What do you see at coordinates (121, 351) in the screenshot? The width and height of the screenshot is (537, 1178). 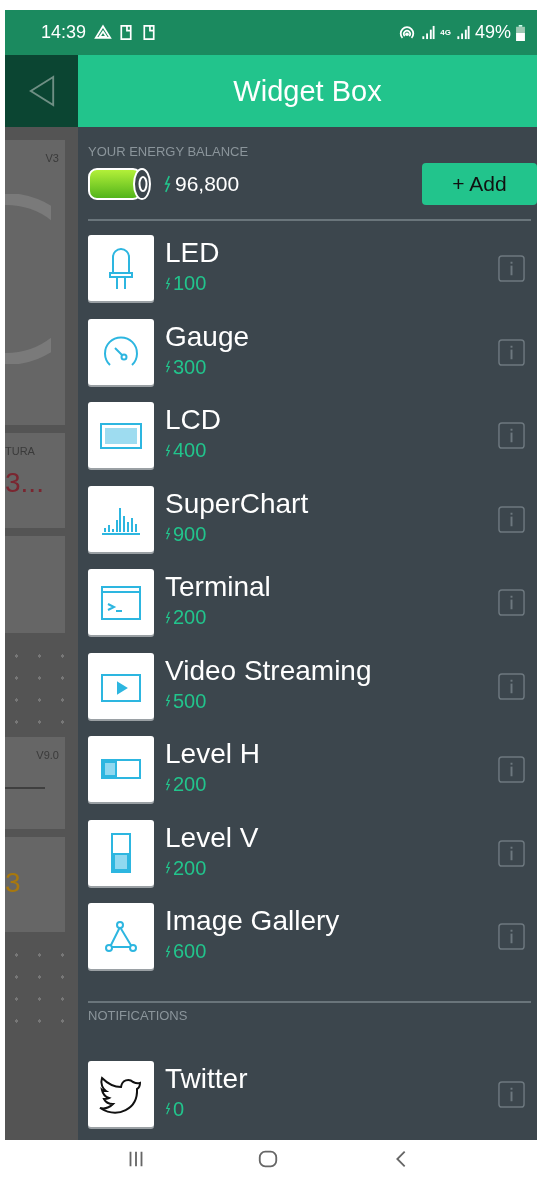 I see `gauge-widget-tile` at bounding box center [121, 351].